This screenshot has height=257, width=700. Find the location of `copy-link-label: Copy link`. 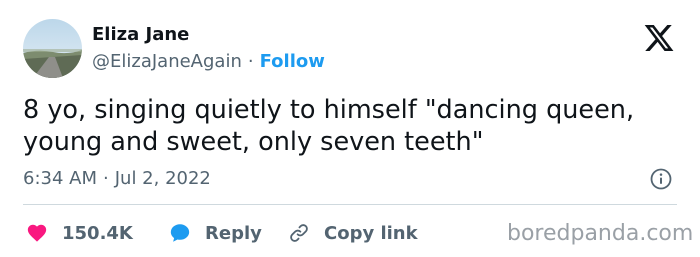

copy-link-label: Copy link is located at coordinates (371, 233).